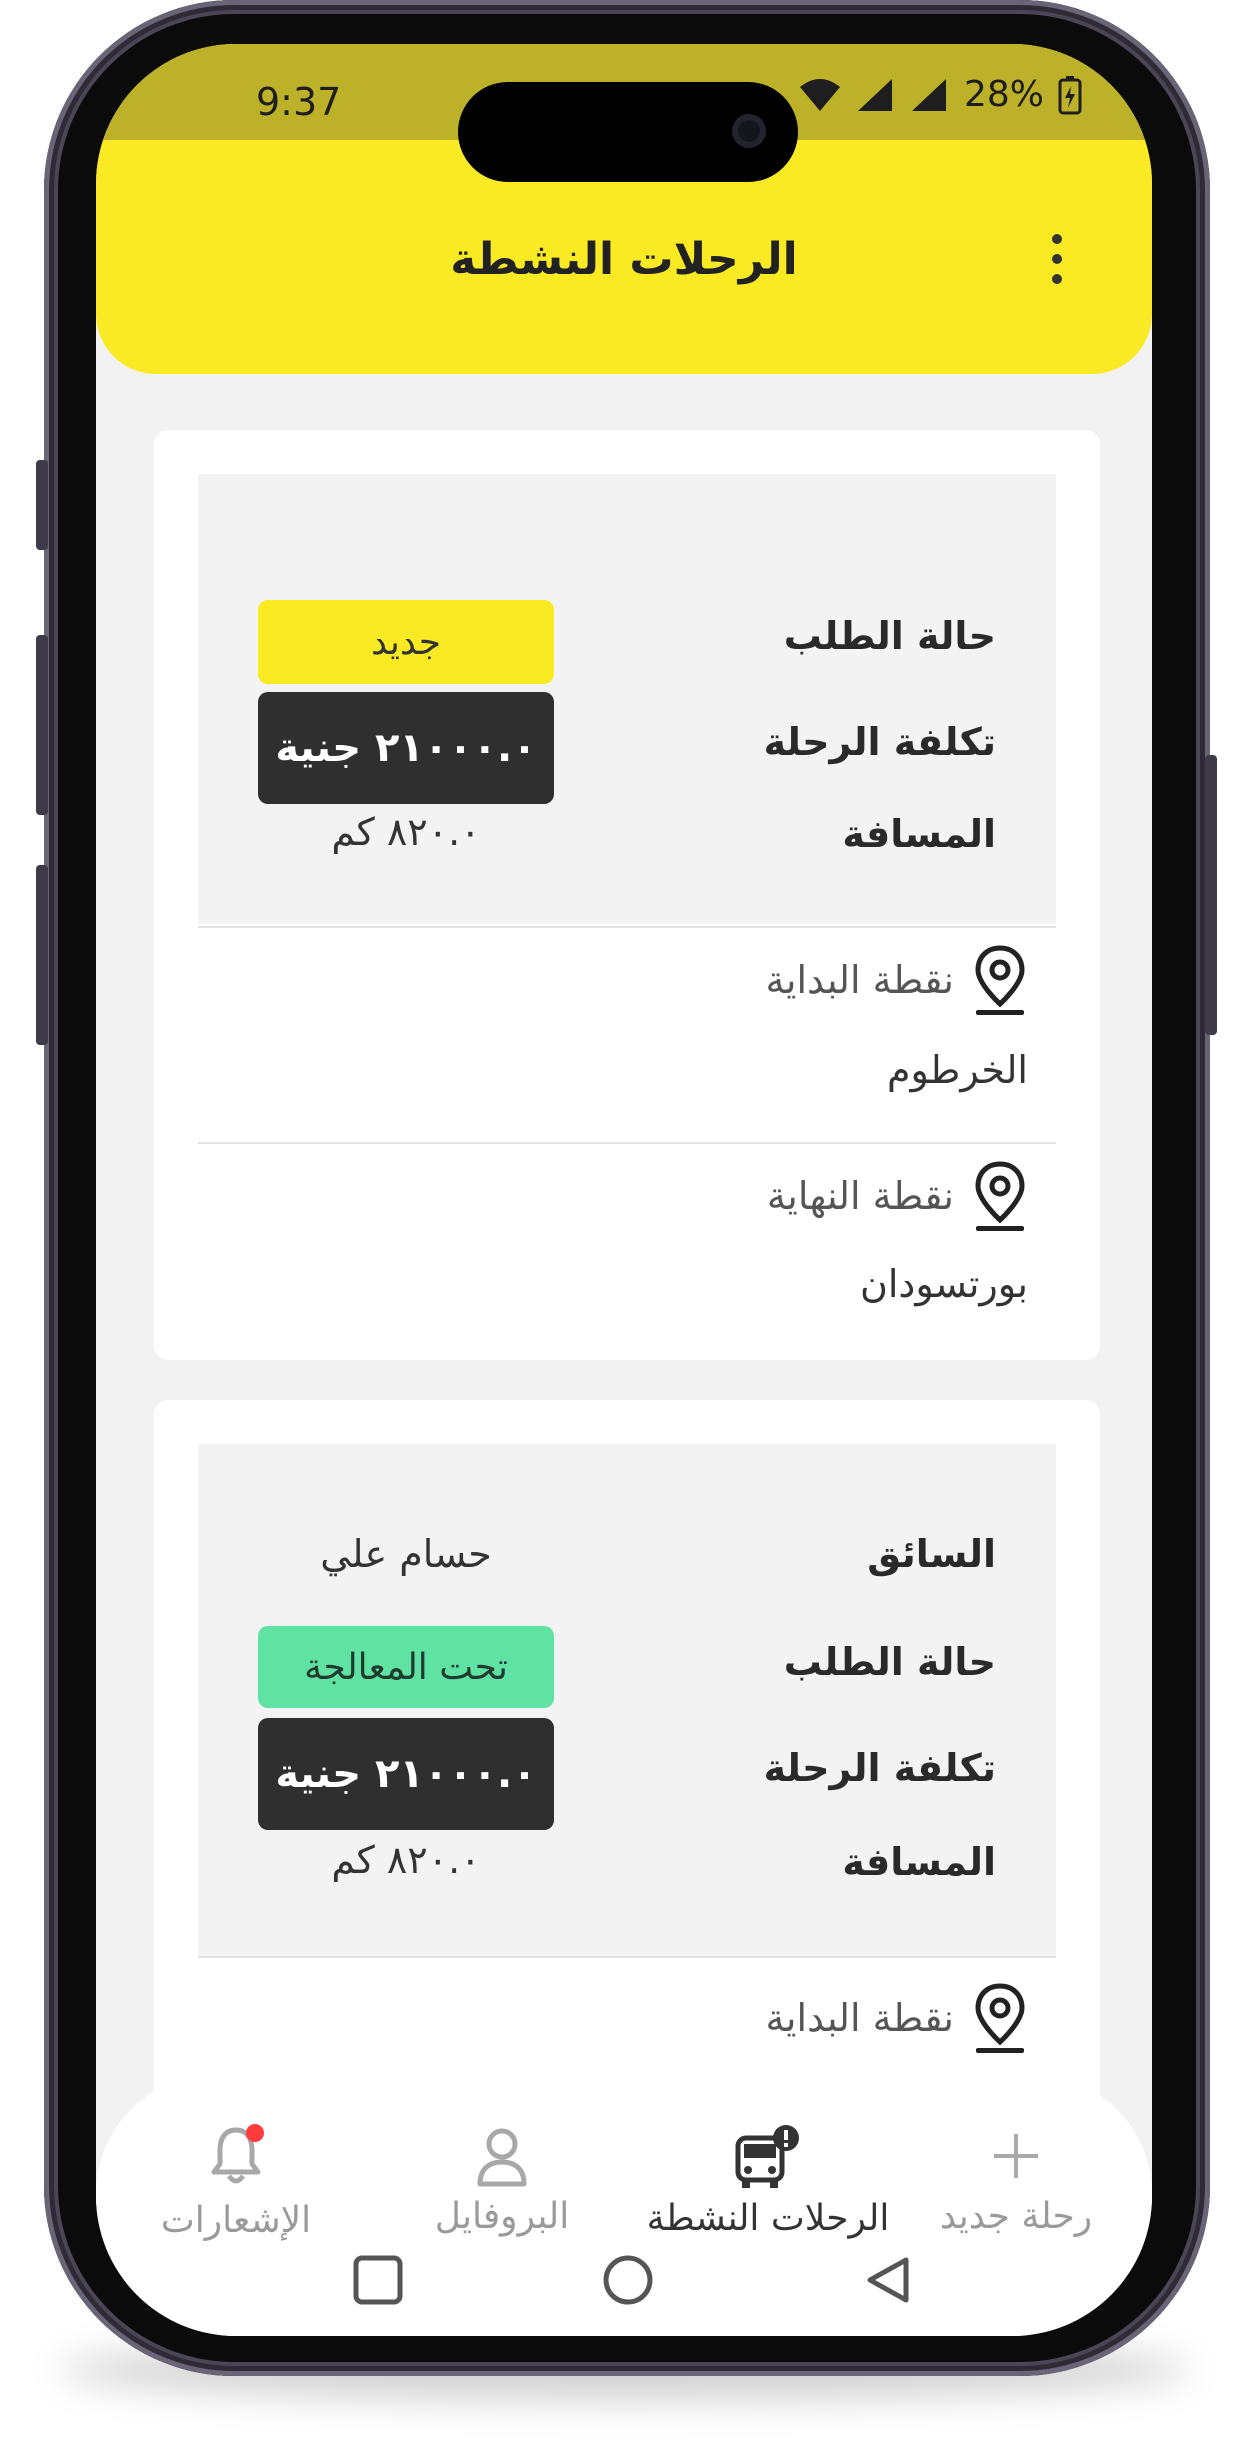 Image resolution: width=1253 pixels, height=2464 pixels. I want to click on bus-alert-icon, so click(767, 2156).